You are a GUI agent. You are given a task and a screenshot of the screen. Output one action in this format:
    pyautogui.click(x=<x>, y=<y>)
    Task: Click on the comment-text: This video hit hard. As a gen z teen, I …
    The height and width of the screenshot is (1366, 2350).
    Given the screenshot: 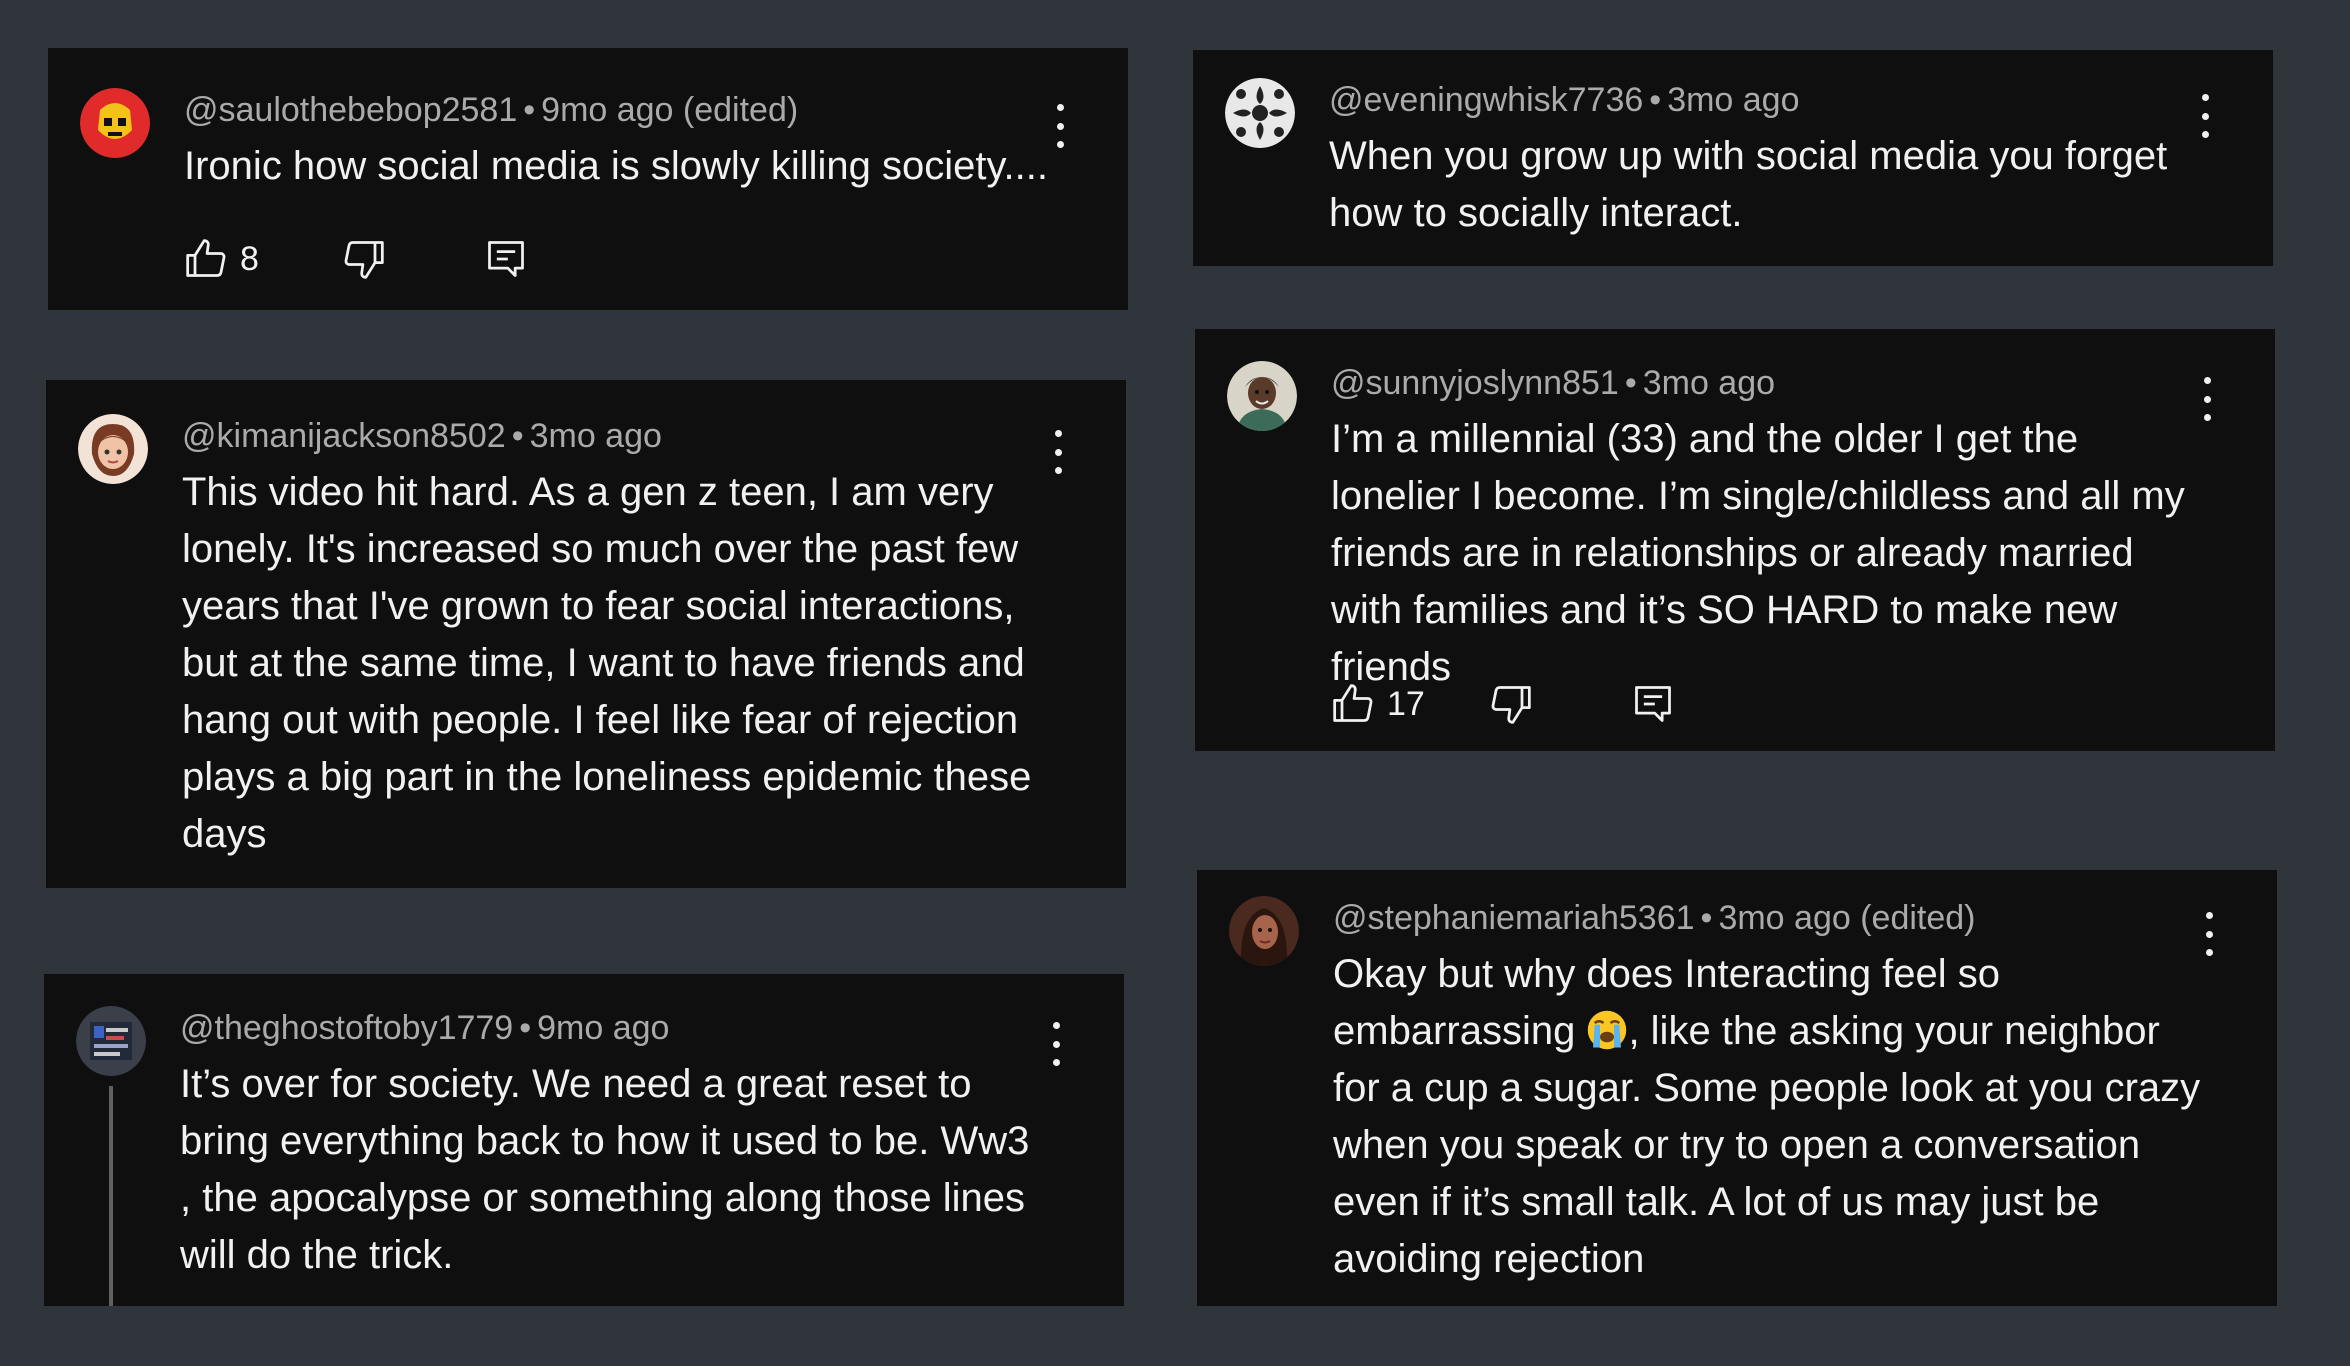 What is the action you would take?
    pyautogui.click(x=607, y=663)
    